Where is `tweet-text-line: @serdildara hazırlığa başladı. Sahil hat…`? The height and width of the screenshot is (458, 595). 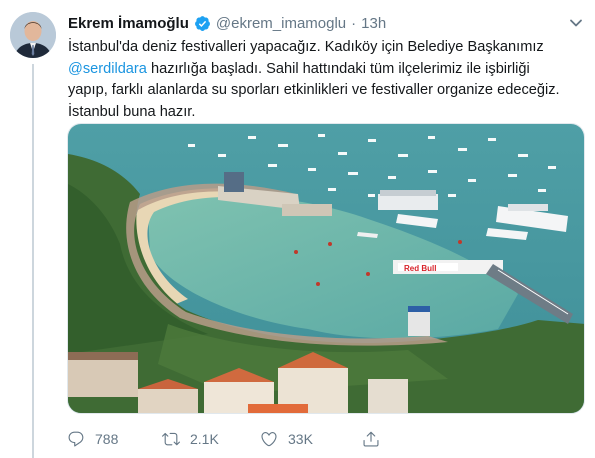 tweet-text-line: @serdildara hazırlığa başladı. Sahil hat… is located at coordinates (328, 70).